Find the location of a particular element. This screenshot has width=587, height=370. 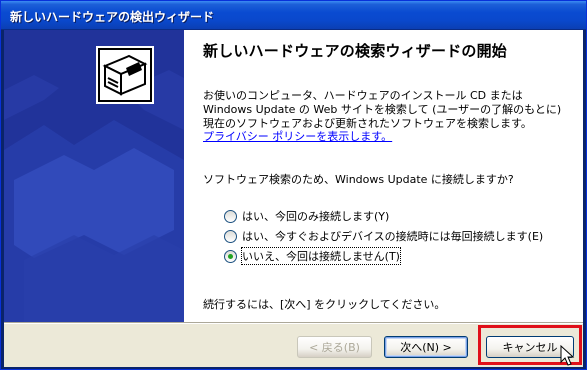

radio-button-selected is located at coordinates (230, 256).